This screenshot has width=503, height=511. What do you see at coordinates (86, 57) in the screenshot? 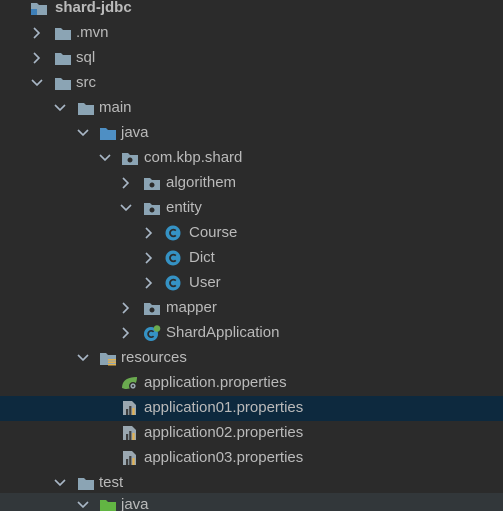
I see `tree-node-label: sql` at bounding box center [86, 57].